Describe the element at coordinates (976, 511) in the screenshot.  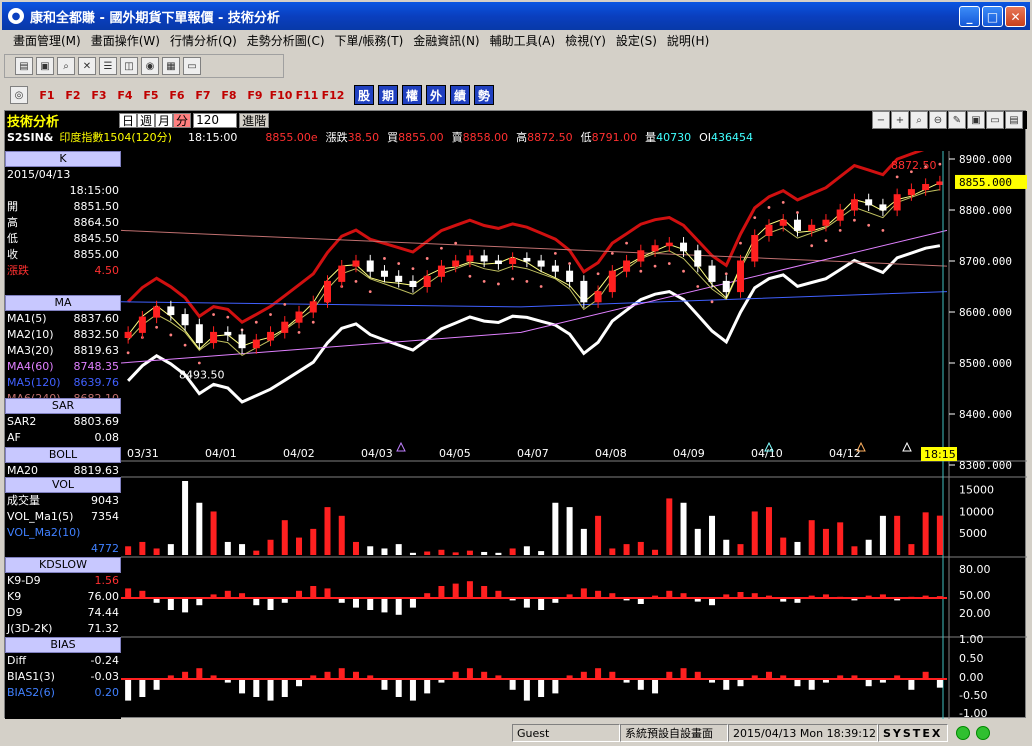
I see `vol-tick-label: 10000` at that location.